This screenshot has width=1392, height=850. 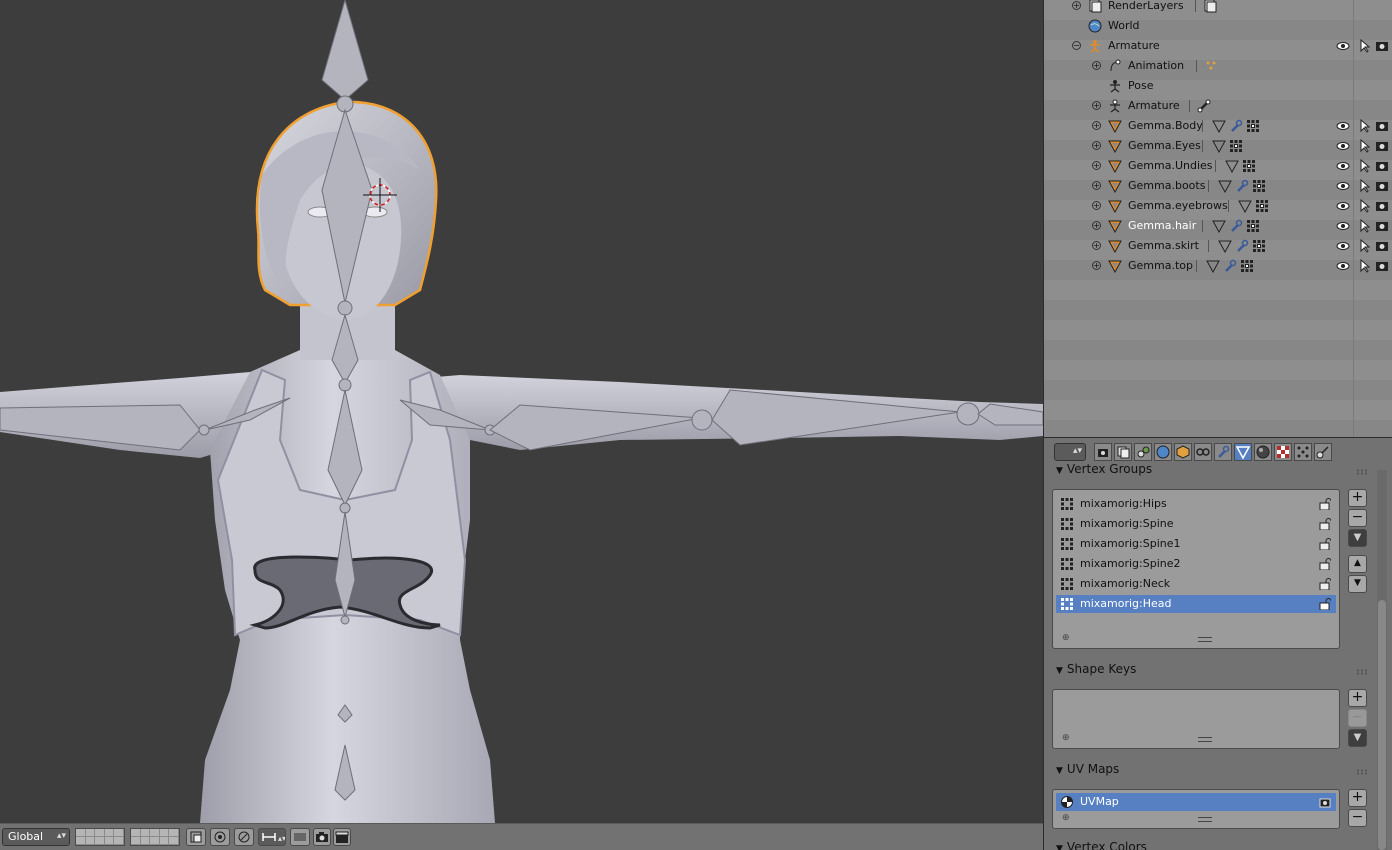 What do you see at coordinates (1196, 604) in the screenshot?
I see `vertex-group-item: mixamorig:Head` at bounding box center [1196, 604].